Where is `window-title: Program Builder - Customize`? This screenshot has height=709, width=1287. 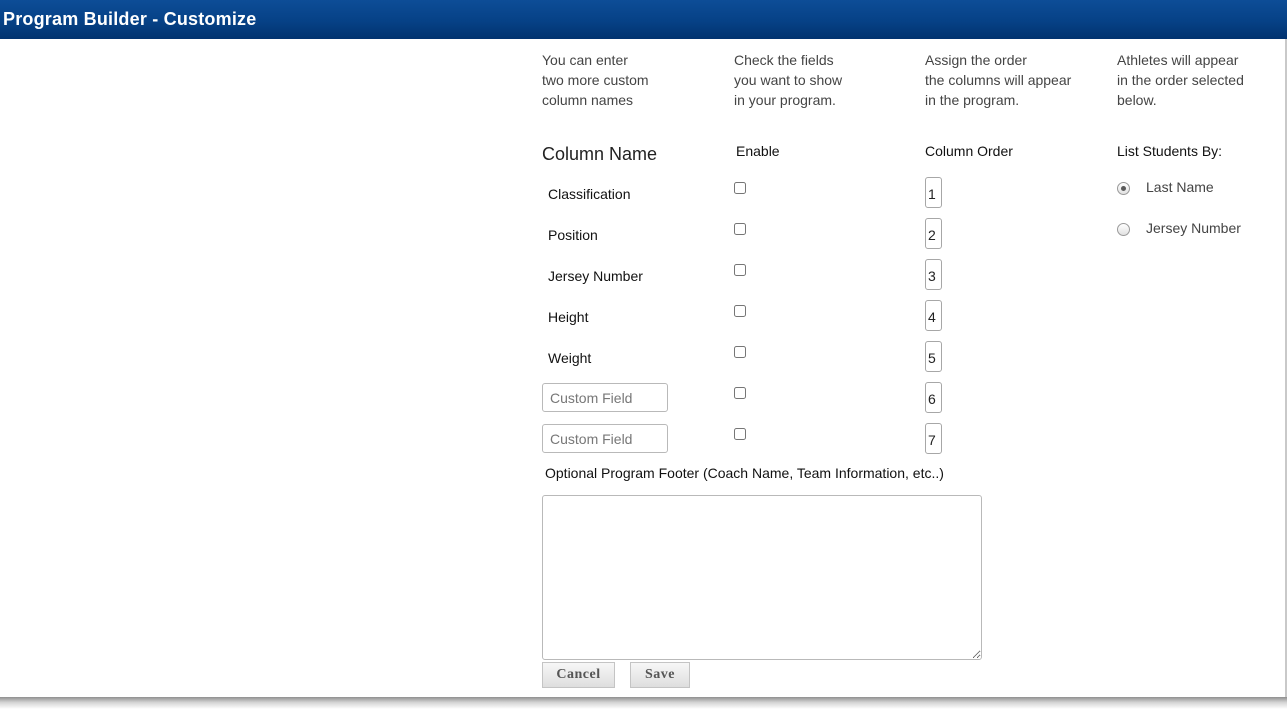 window-title: Program Builder - Customize is located at coordinates (130, 19).